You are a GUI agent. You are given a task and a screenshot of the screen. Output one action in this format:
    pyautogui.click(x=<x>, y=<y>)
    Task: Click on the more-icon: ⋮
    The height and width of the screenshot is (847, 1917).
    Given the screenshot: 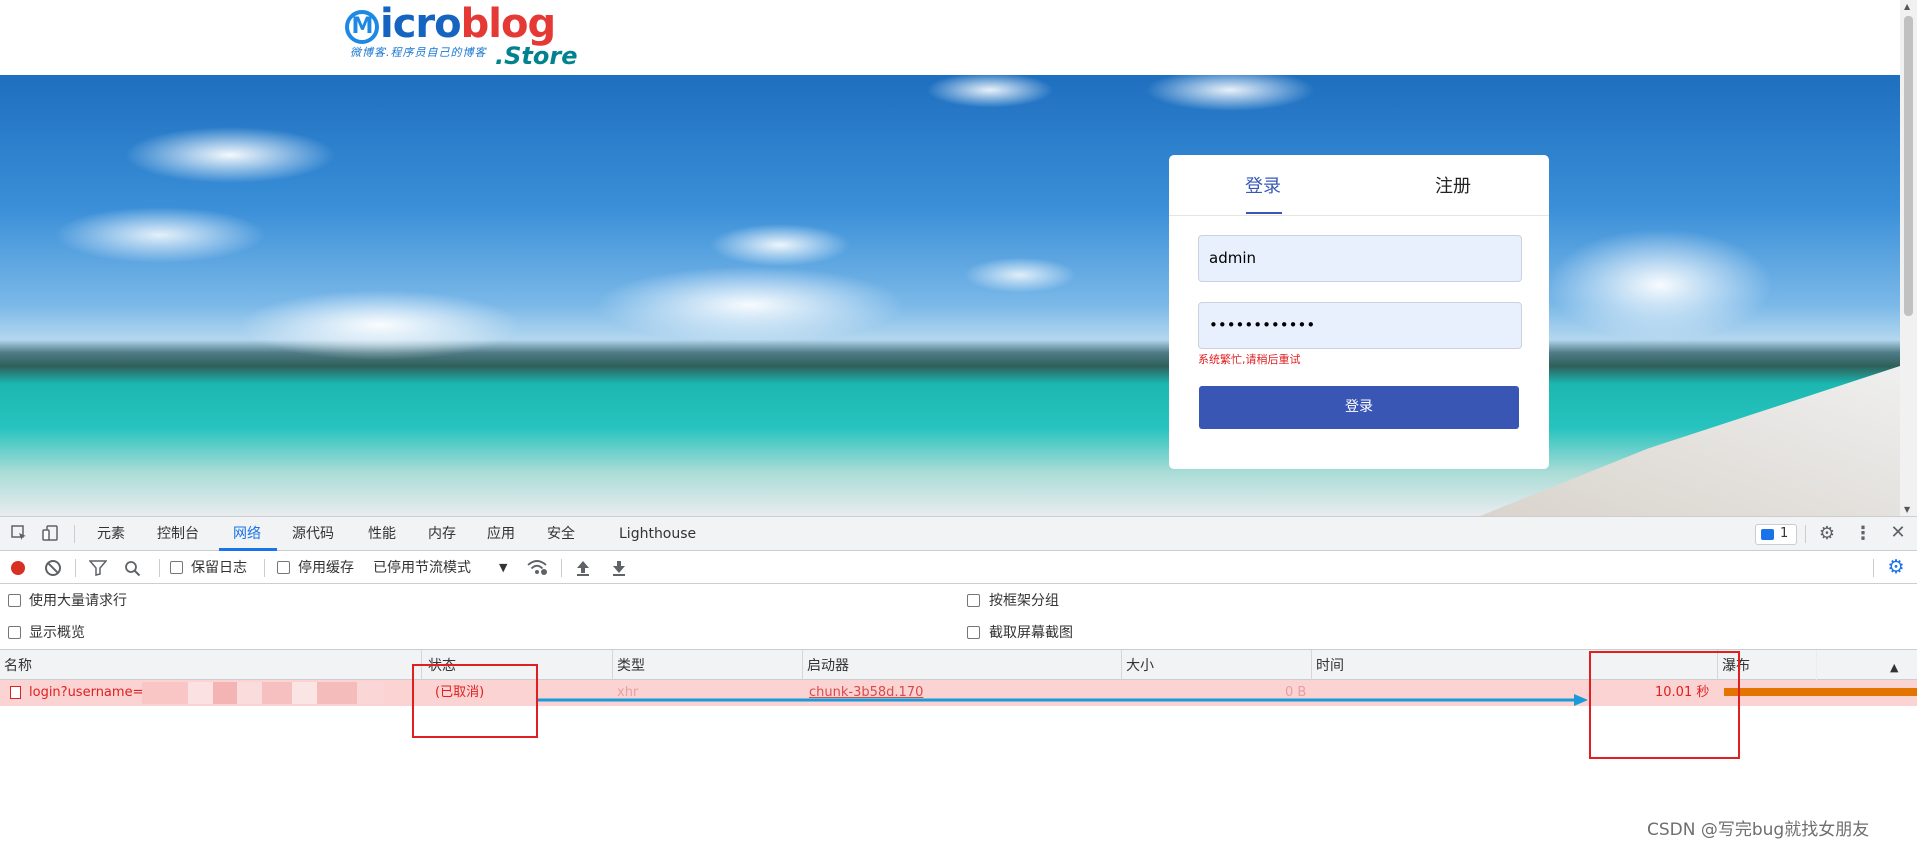 What is the action you would take?
    pyautogui.click(x=1863, y=534)
    